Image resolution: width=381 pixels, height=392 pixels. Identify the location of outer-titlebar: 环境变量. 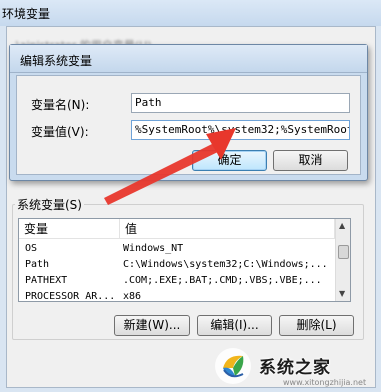
(190, 13).